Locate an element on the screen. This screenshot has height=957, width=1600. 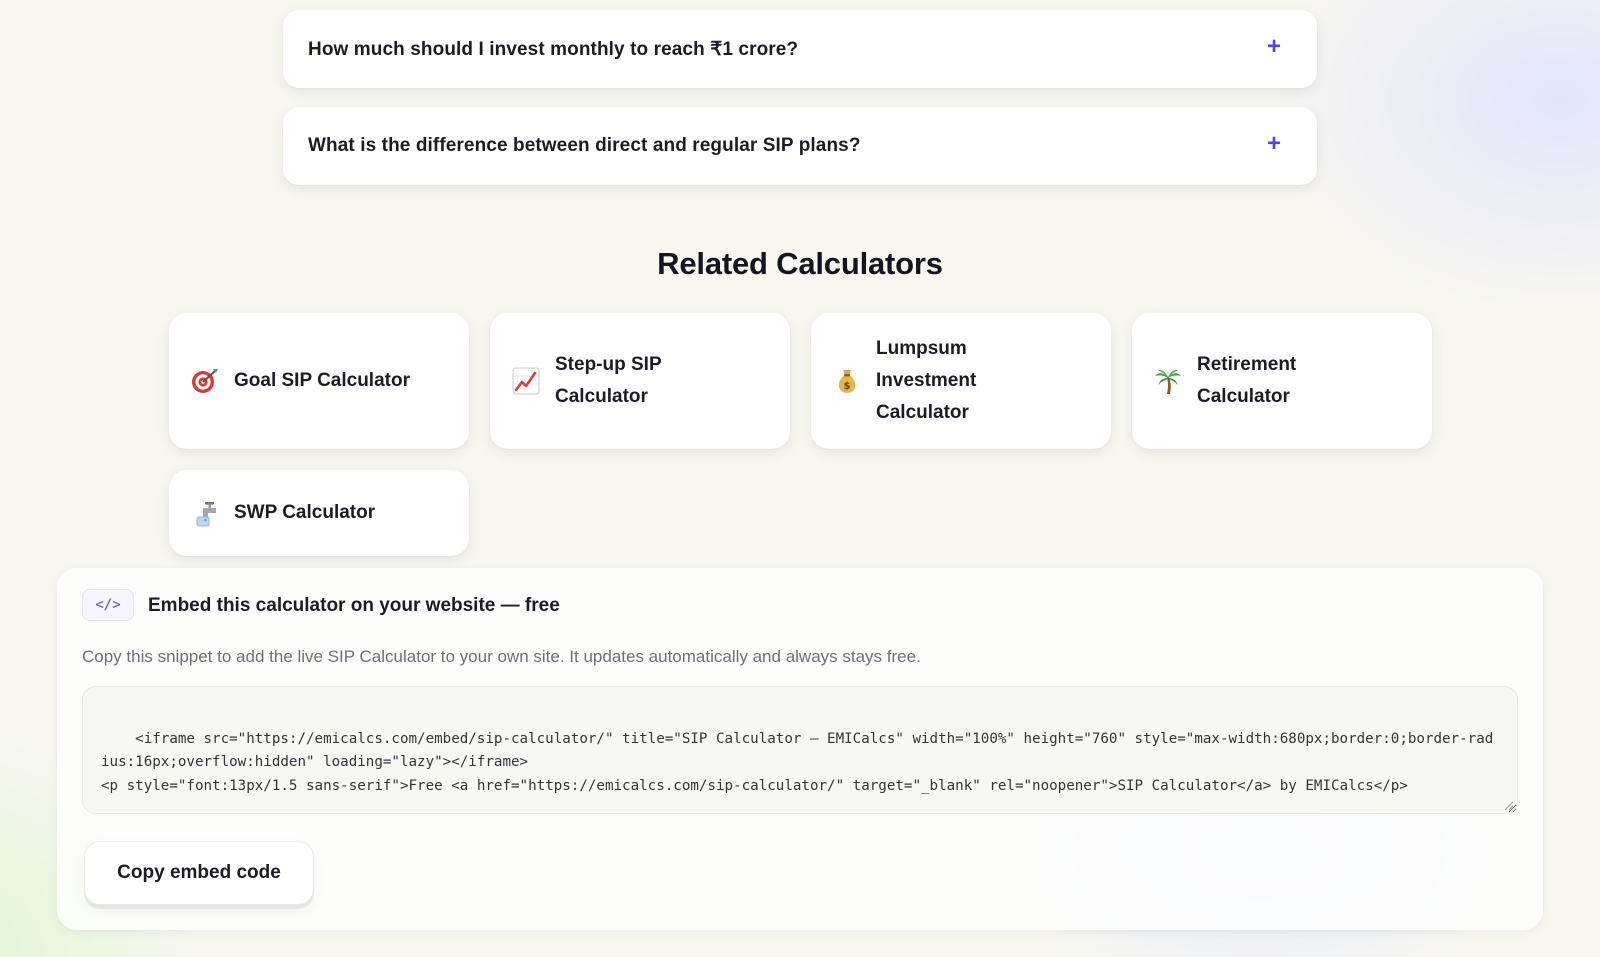
related-card-retirement: Retirement Calculator is located at coordinates (1282, 381).